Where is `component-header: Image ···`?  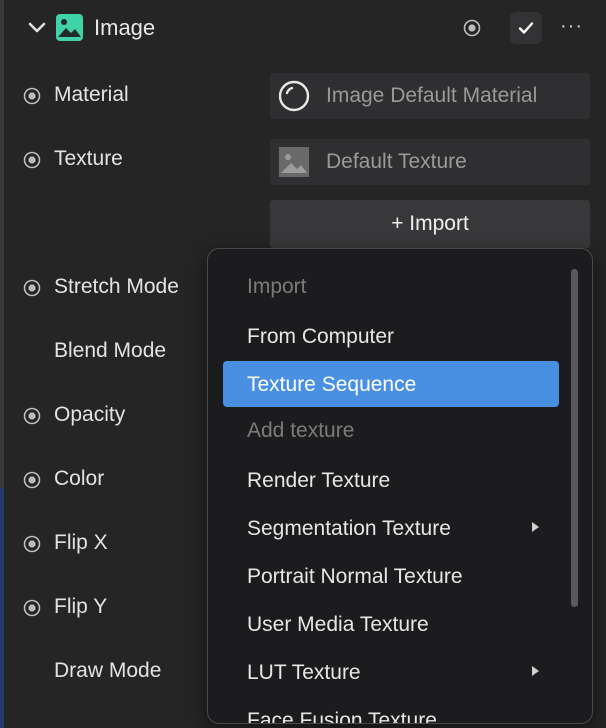
component-header: Image ··· is located at coordinates (305, 28).